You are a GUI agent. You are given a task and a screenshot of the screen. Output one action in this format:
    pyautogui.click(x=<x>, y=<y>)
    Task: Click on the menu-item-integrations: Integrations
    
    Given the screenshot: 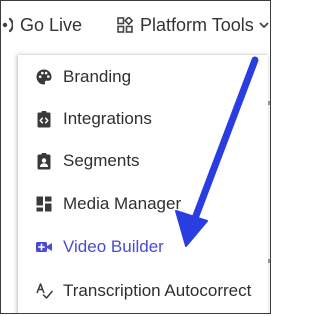 What is the action you would take?
    pyautogui.click(x=143, y=119)
    